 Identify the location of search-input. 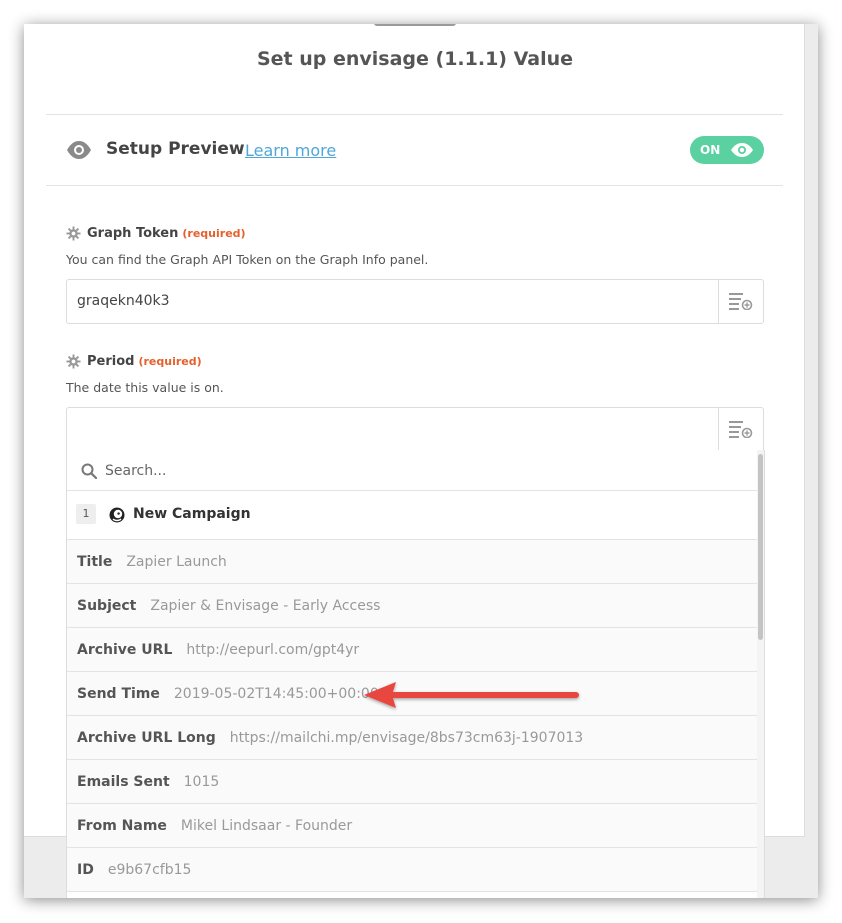
(405, 471).